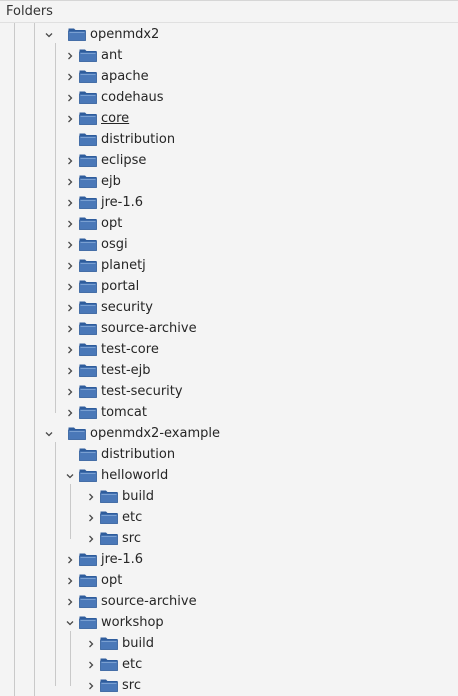 The image size is (458, 696). What do you see at coordinates (126, 370) in the screenshot?
I see `tree-item-label: test-ejb` at bounding box center [126, 370].